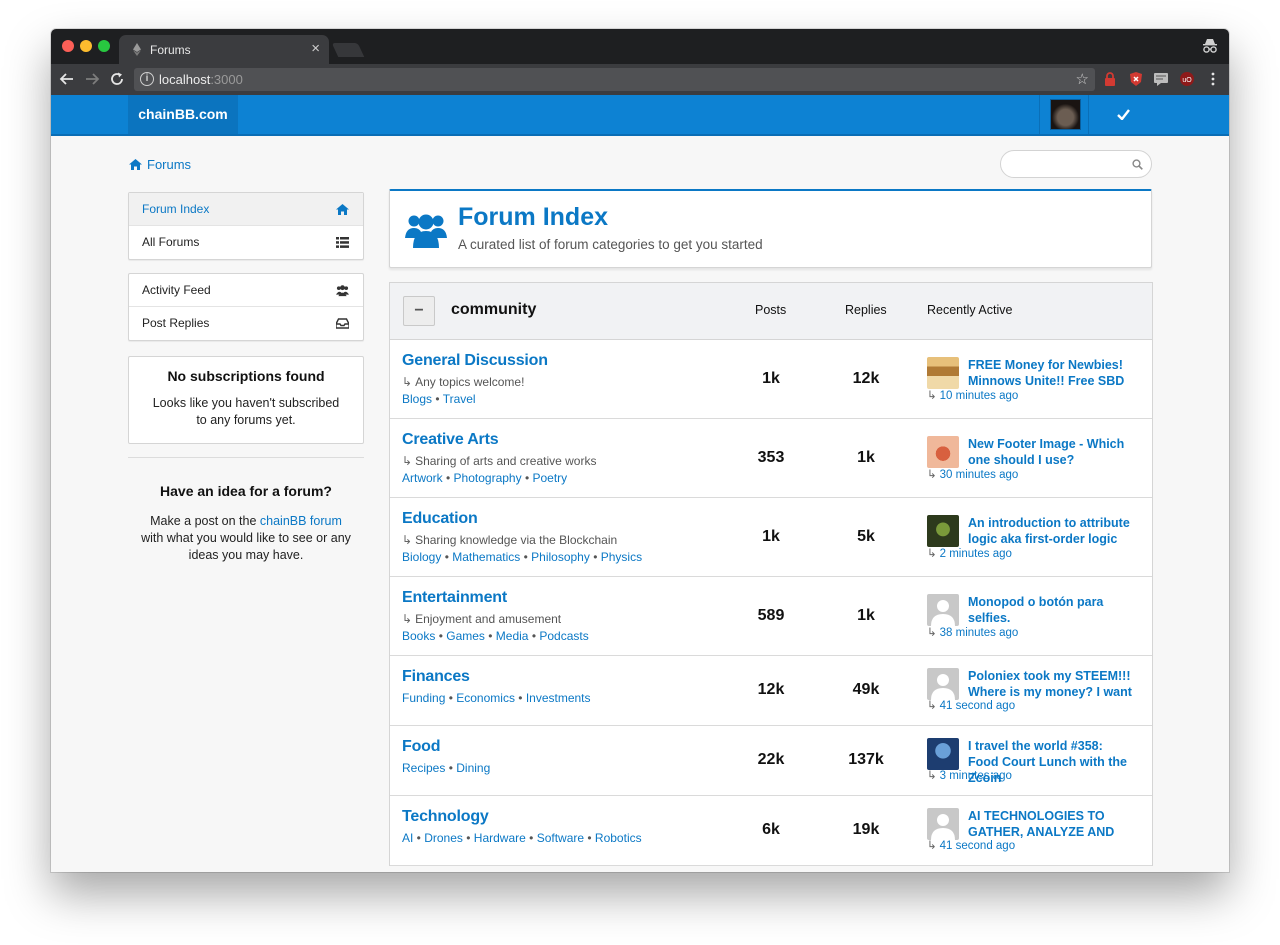 This screenshot has height=945, width=1280. I want to click on recent-post-time: ↳ 10 minutes ago, so click(972, 395).